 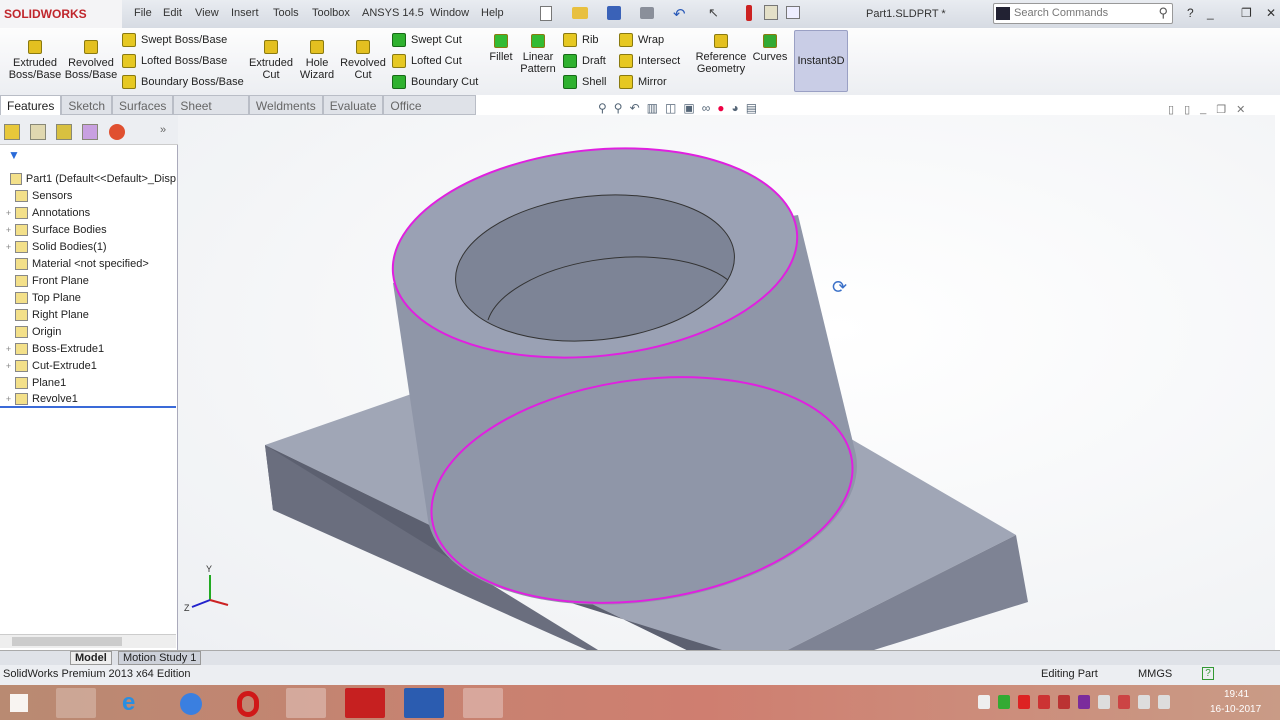 I want to click on horizontal-scrollbar, so click(x=88, y=641).